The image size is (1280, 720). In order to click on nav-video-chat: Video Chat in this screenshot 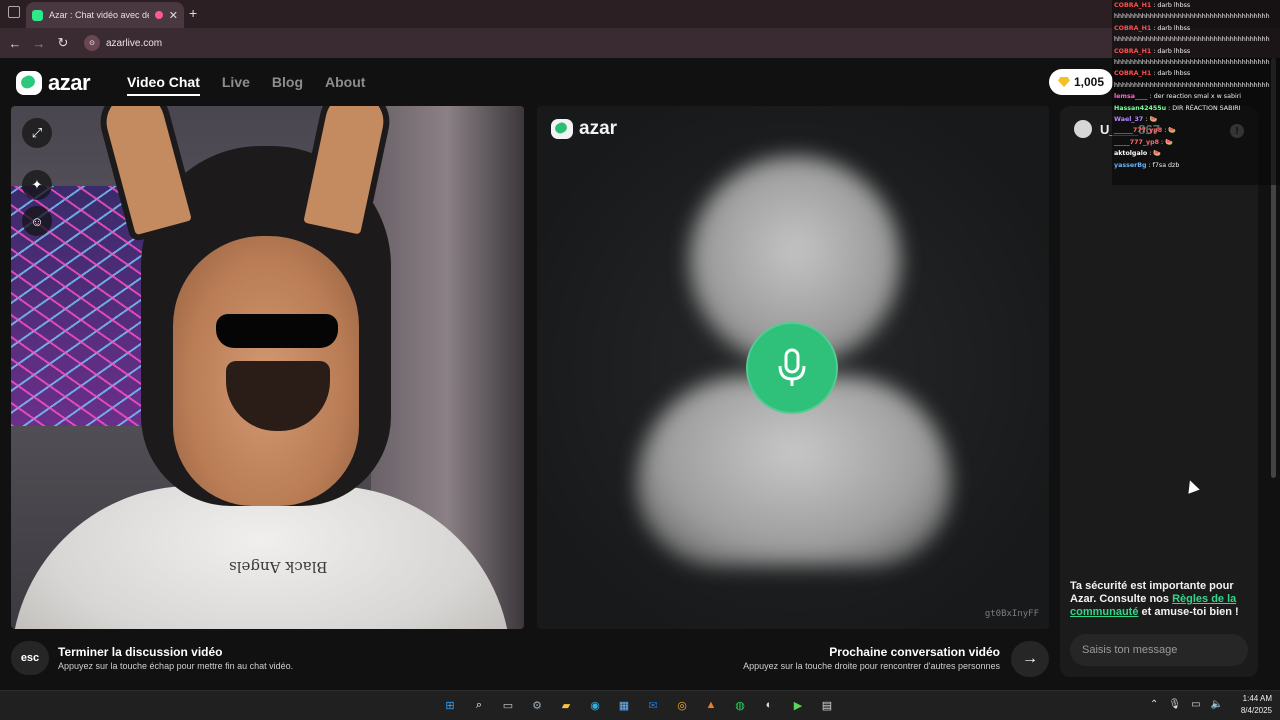, I will do `click(163, 85)`.